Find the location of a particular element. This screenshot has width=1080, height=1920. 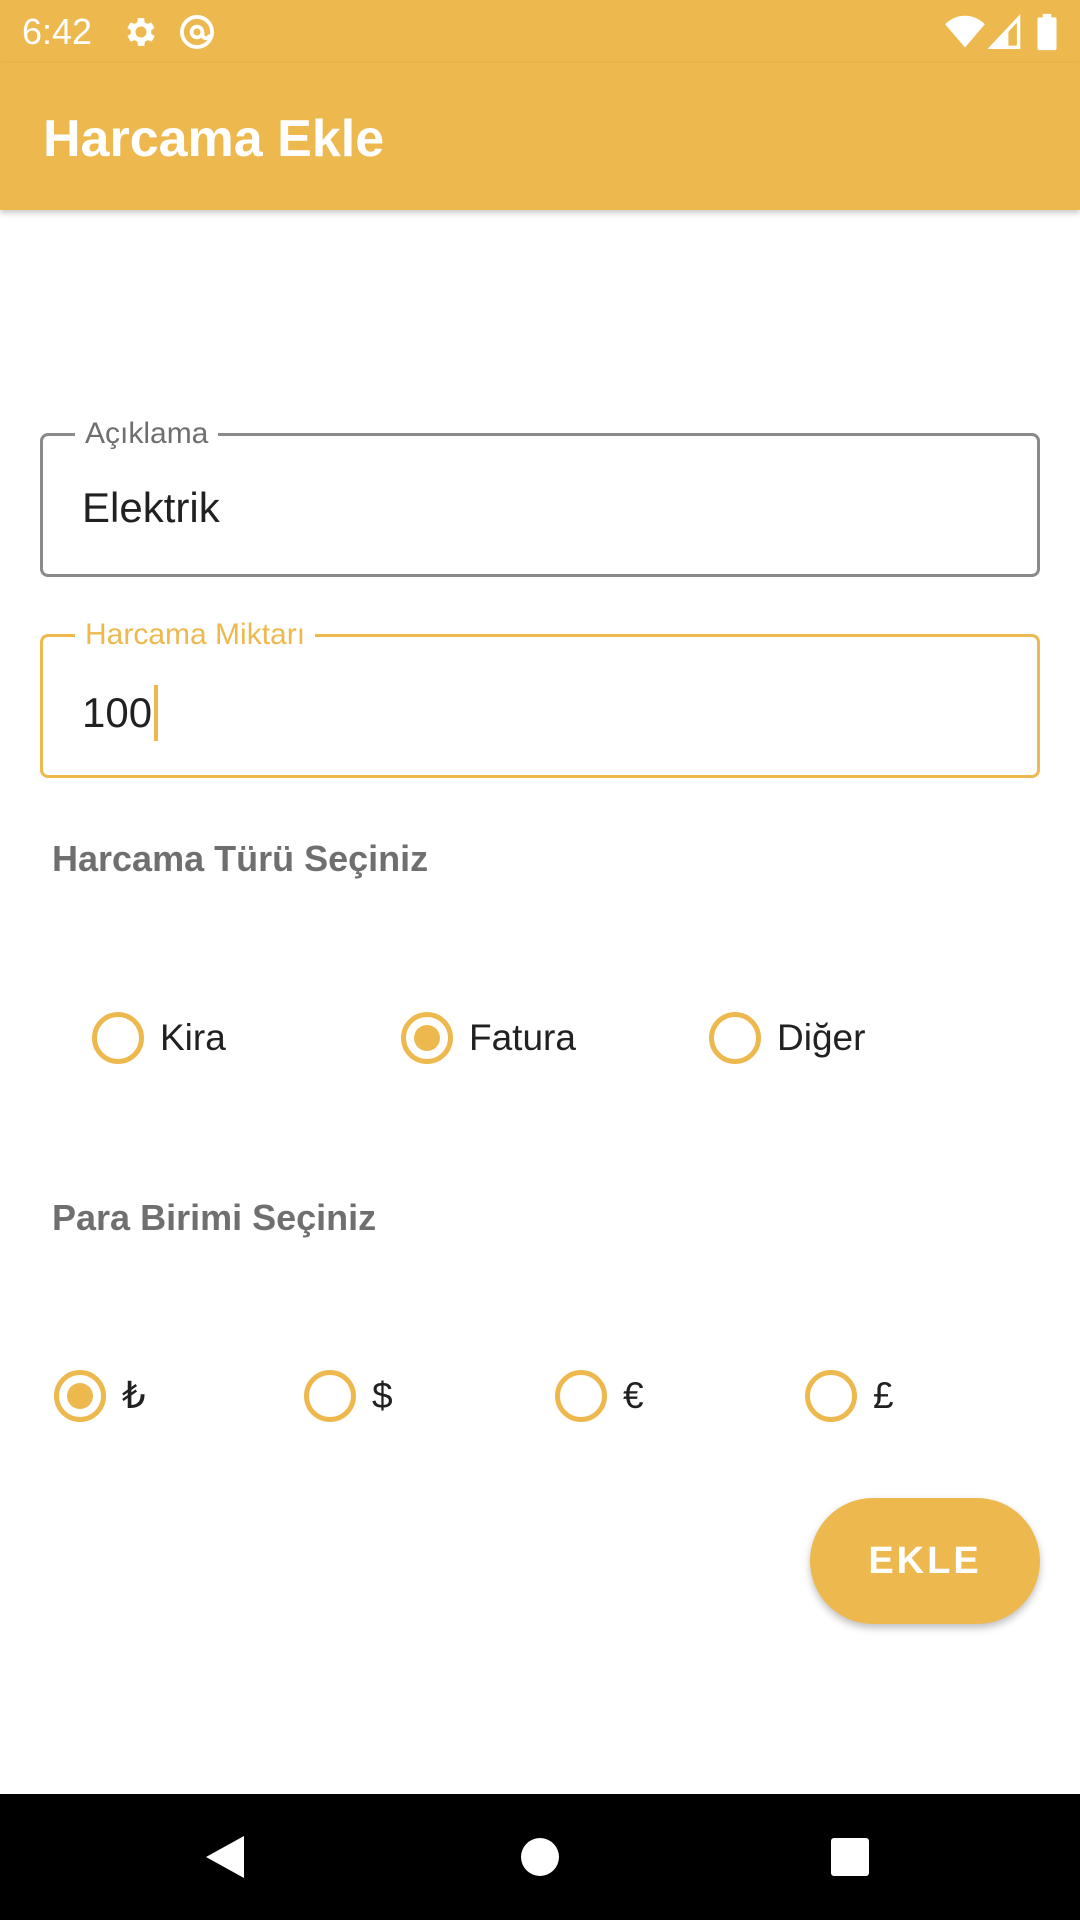

radio-label: Fatura is located at coordinates (522, 1037).